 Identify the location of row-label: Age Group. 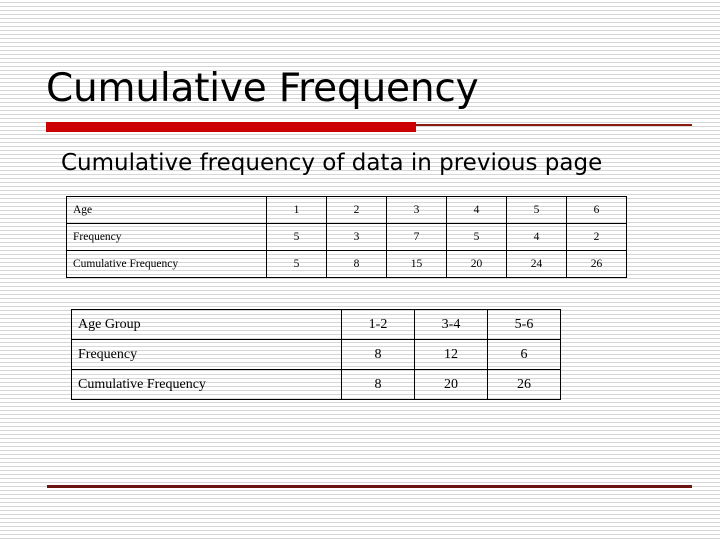
(206, 324).